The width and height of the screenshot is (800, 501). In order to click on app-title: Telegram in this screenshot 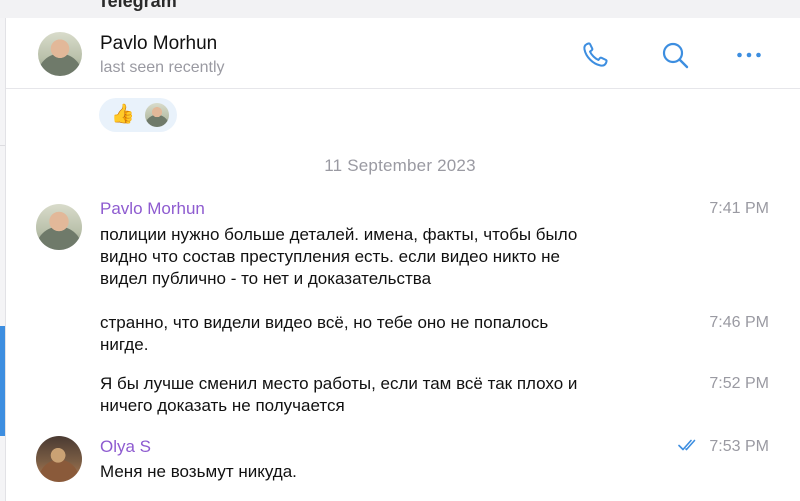, I will do `click(137, 5)`.